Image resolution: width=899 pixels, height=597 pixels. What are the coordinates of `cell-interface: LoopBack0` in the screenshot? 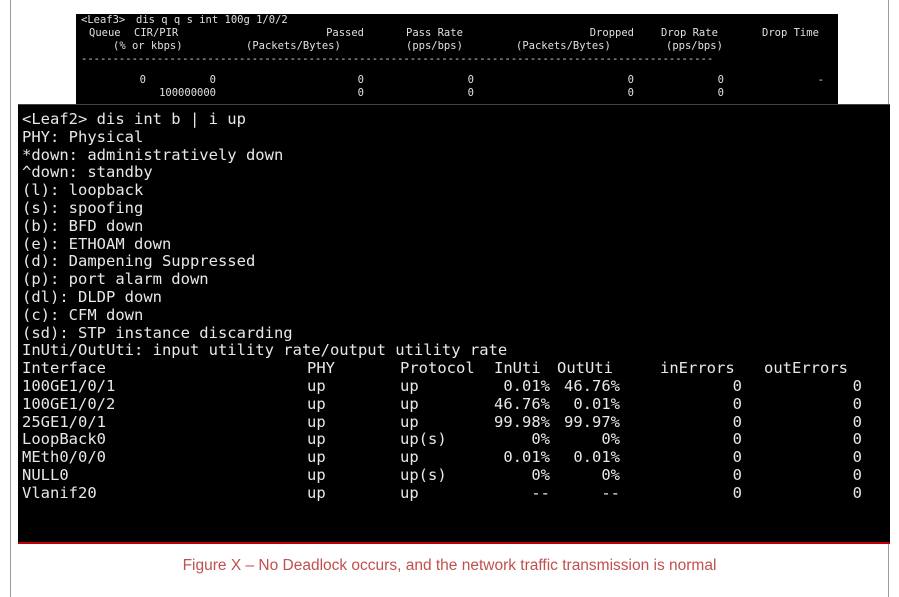 It's located at (64, 439).